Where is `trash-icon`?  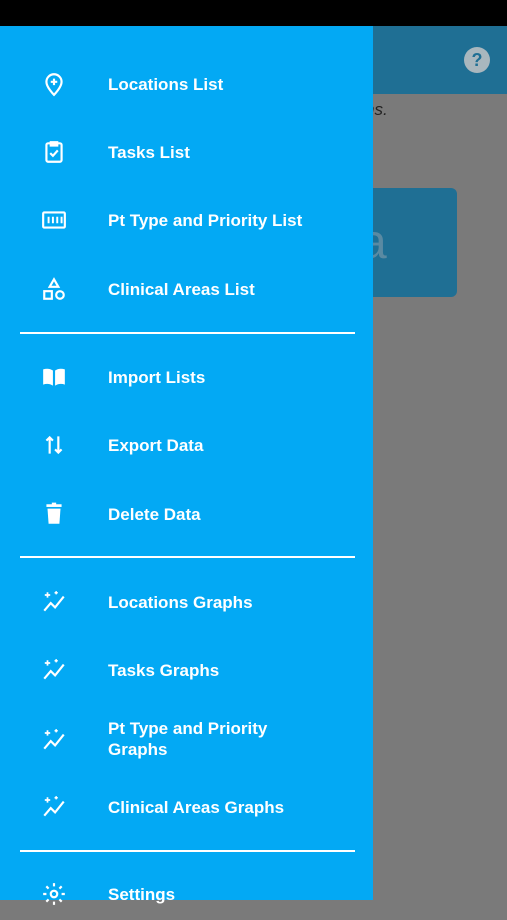 trash-icon is located at coordinates (54, 514).